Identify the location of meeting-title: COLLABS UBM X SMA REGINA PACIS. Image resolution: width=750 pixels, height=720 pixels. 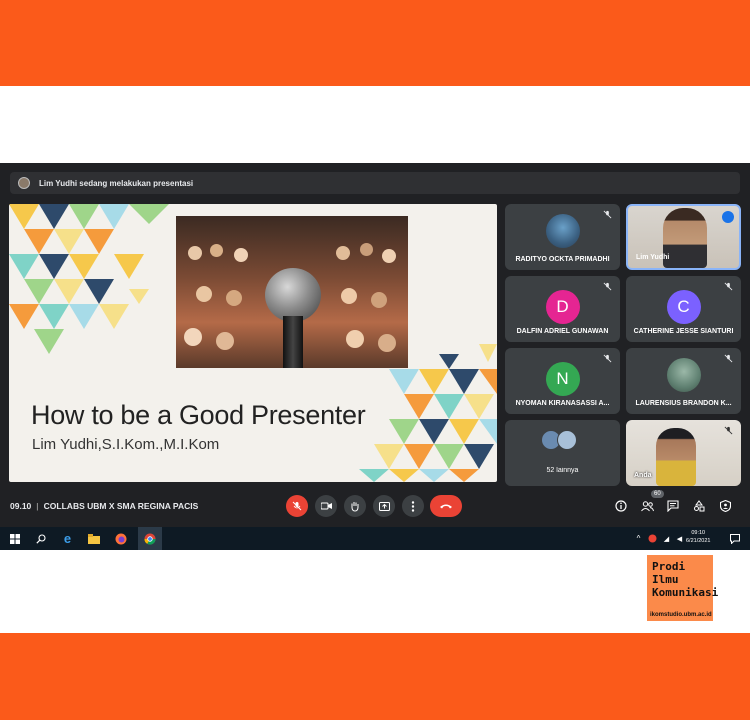
(121, 506).